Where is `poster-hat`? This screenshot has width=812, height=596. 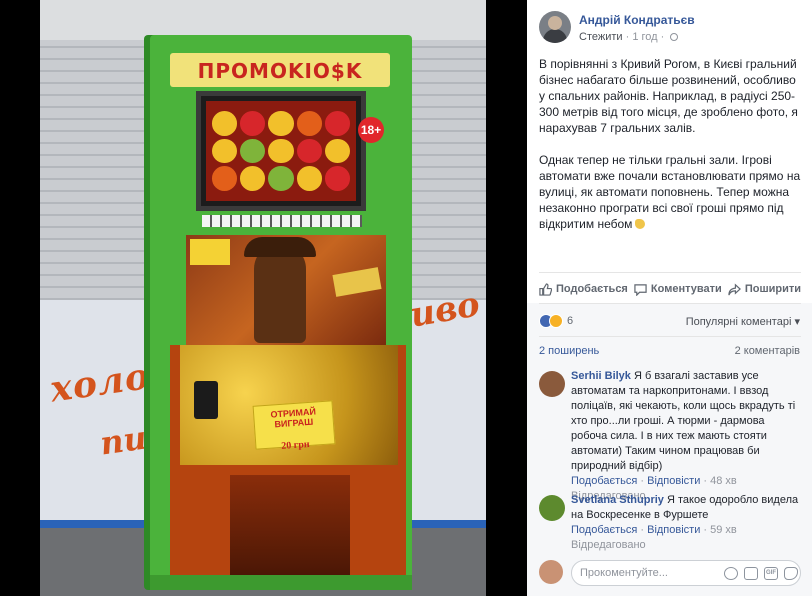 poster-hat is located at coordinates (280, 247).